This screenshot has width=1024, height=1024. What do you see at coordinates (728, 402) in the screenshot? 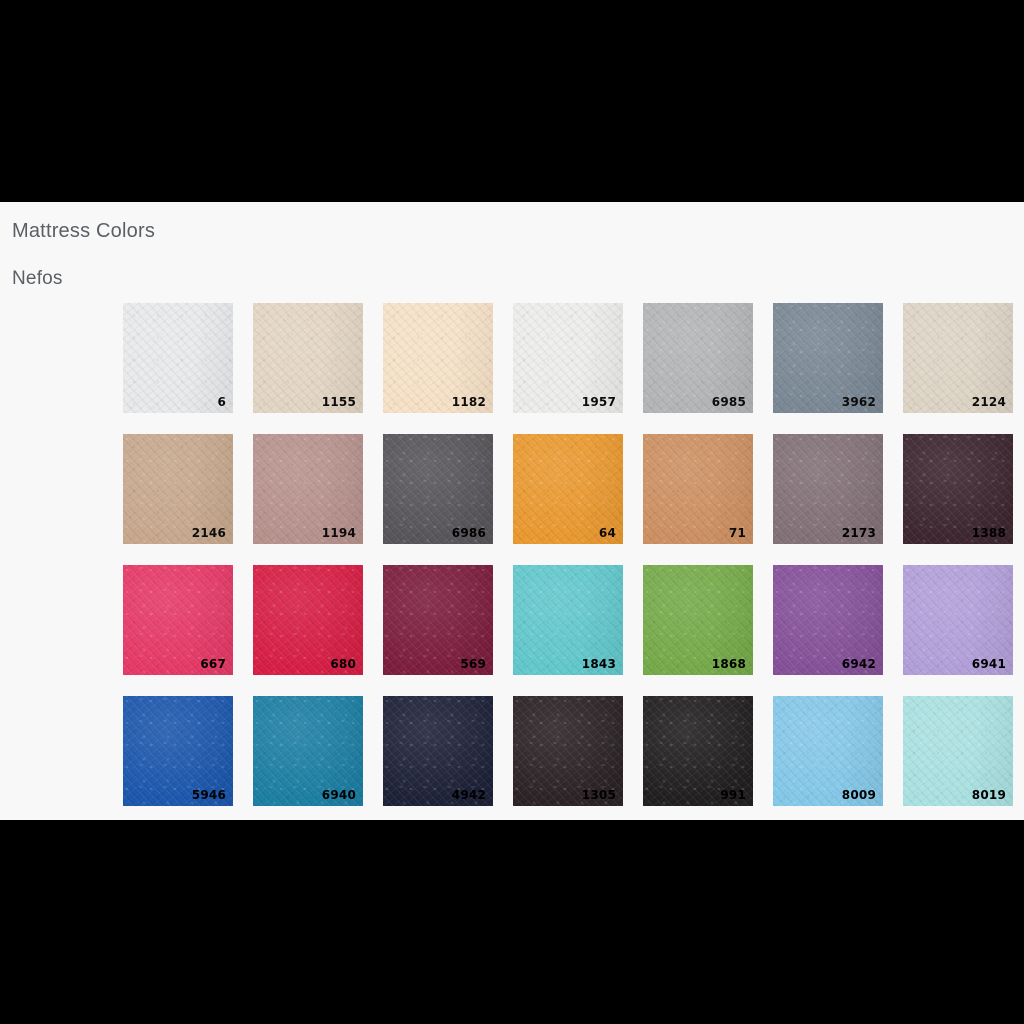
I see `swatch-code-label: 6985` at bounding box center [728, 402].